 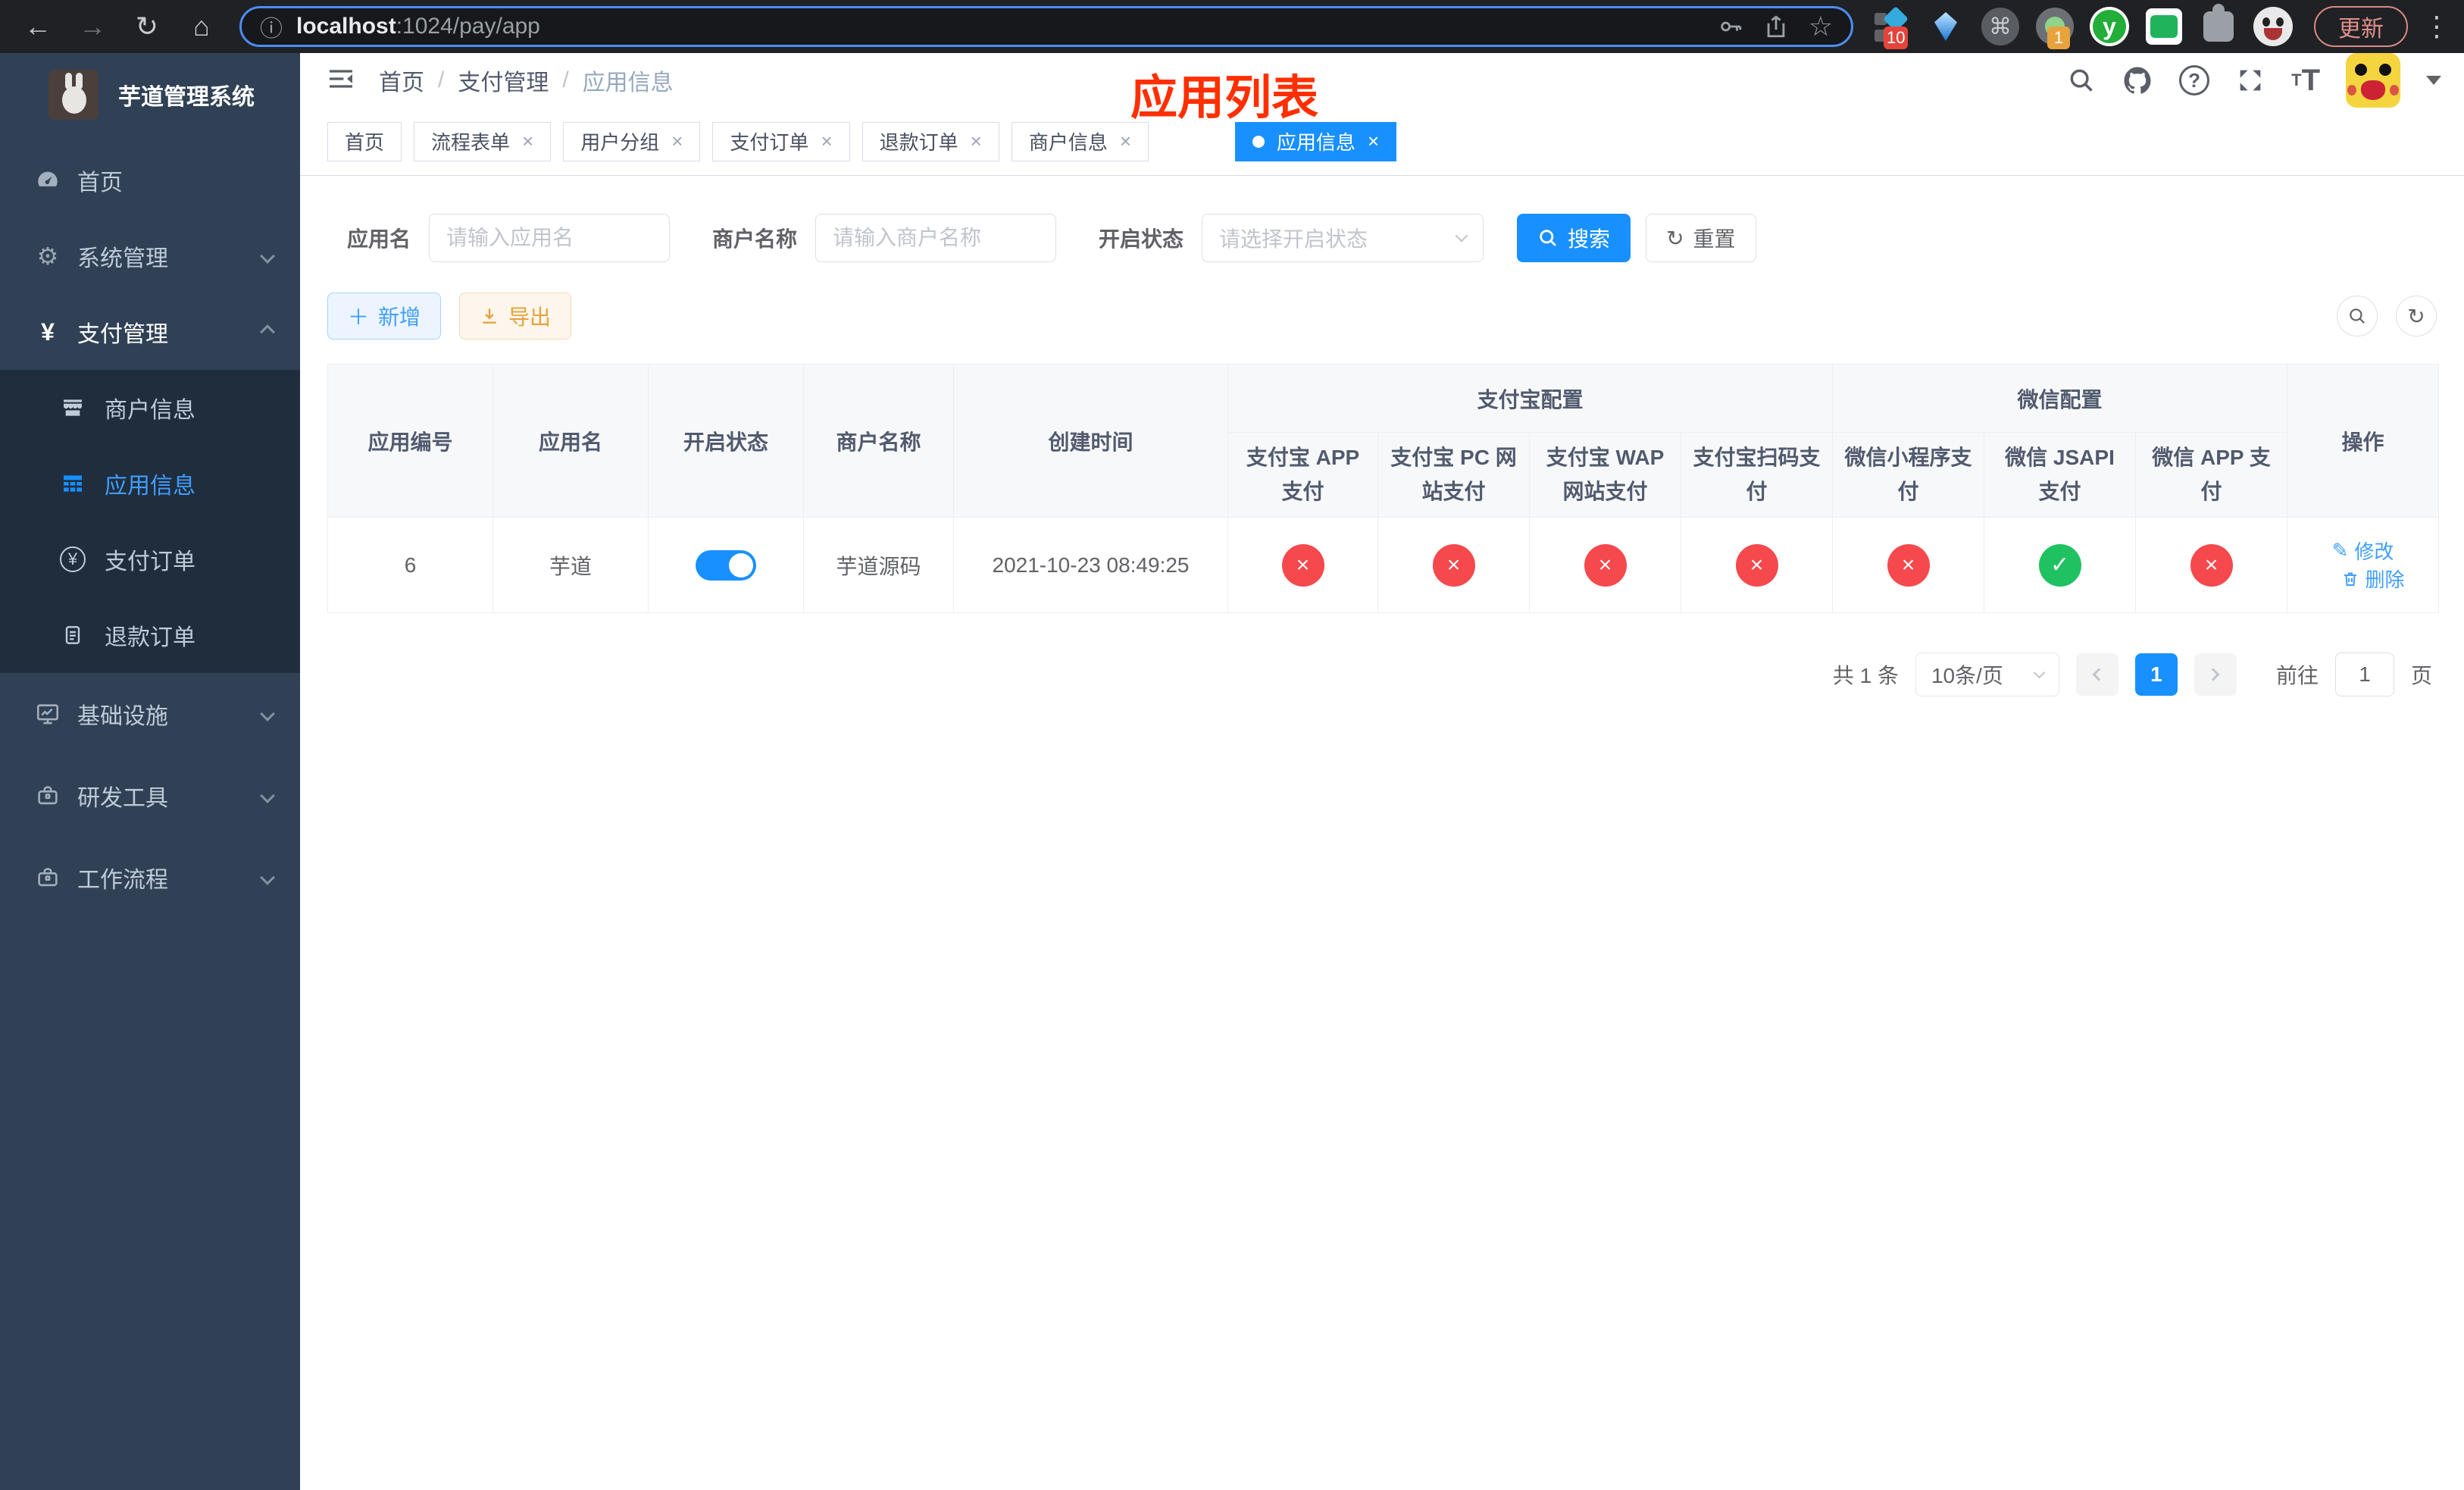 I want to click on col-header-alipay-pc: 支付宝 PC 网站支付, so click(x=1453, y=475).